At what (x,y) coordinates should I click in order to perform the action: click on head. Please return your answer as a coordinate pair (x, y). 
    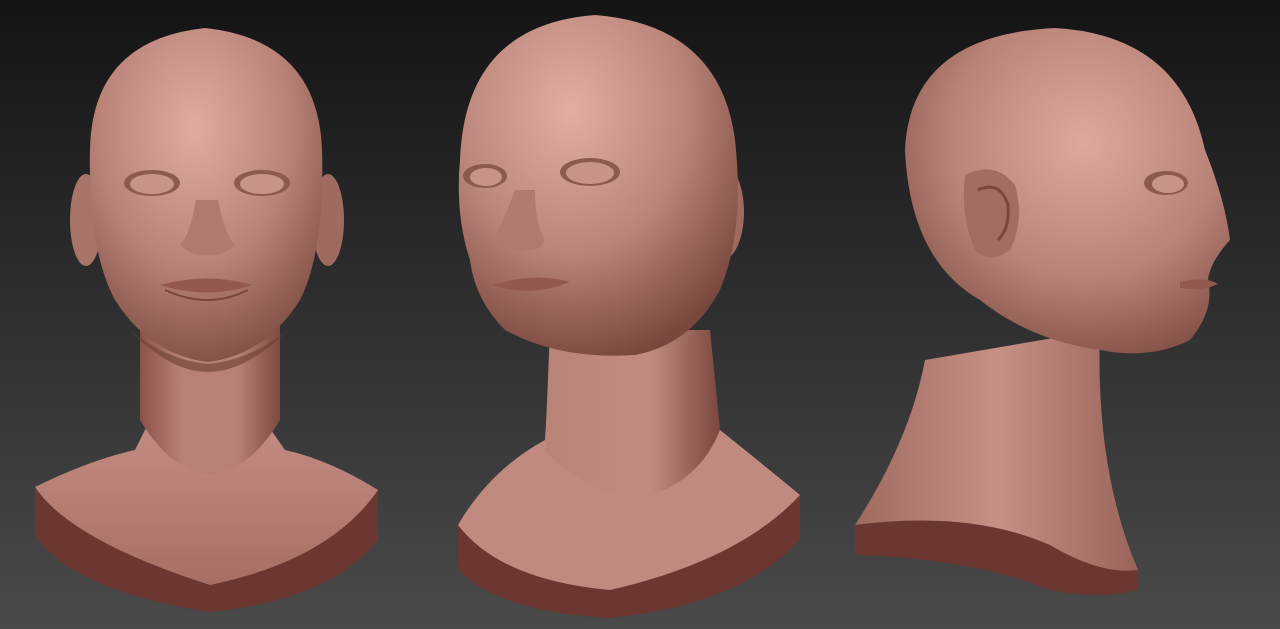
    Looking at the image, I should click on (206, 195).